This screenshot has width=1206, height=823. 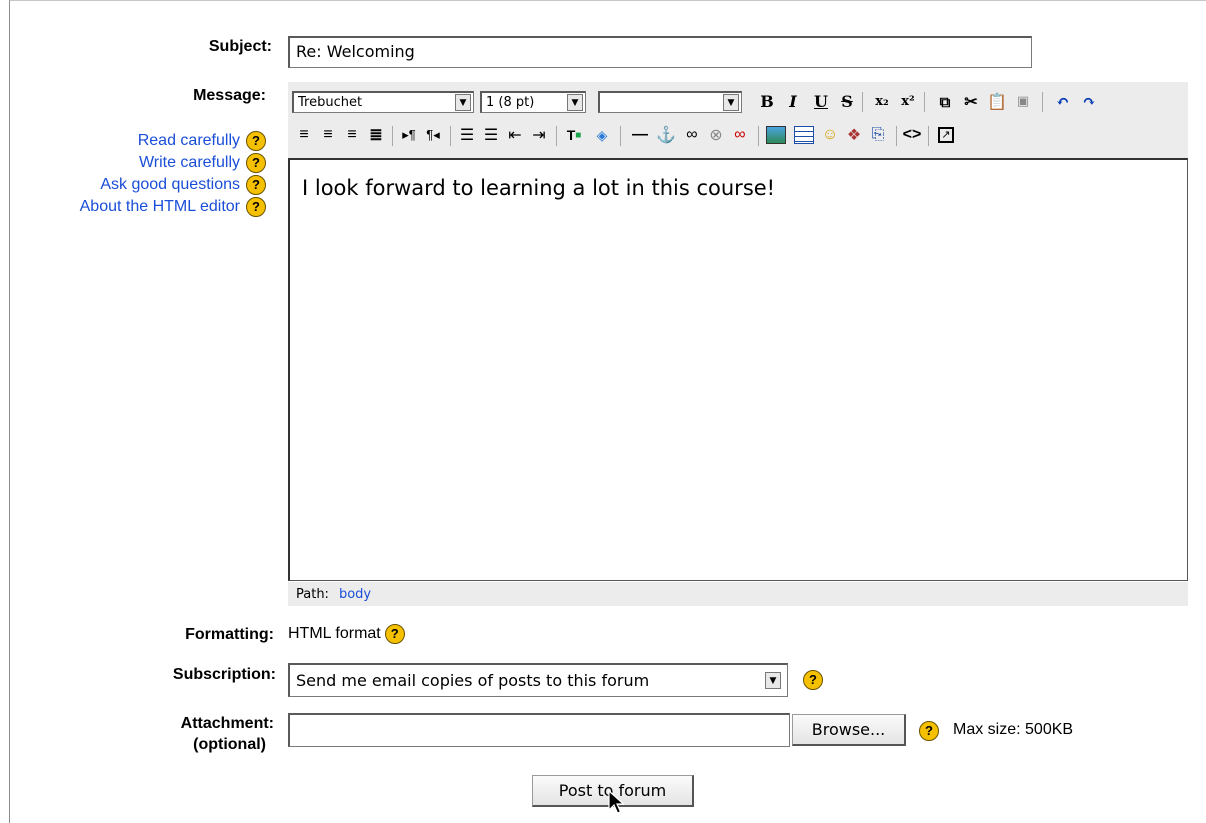 What do you see at coordinates (376, 135) in the screenshot?
I see `justify-icon: ≣` at bounding box center [376, 135].